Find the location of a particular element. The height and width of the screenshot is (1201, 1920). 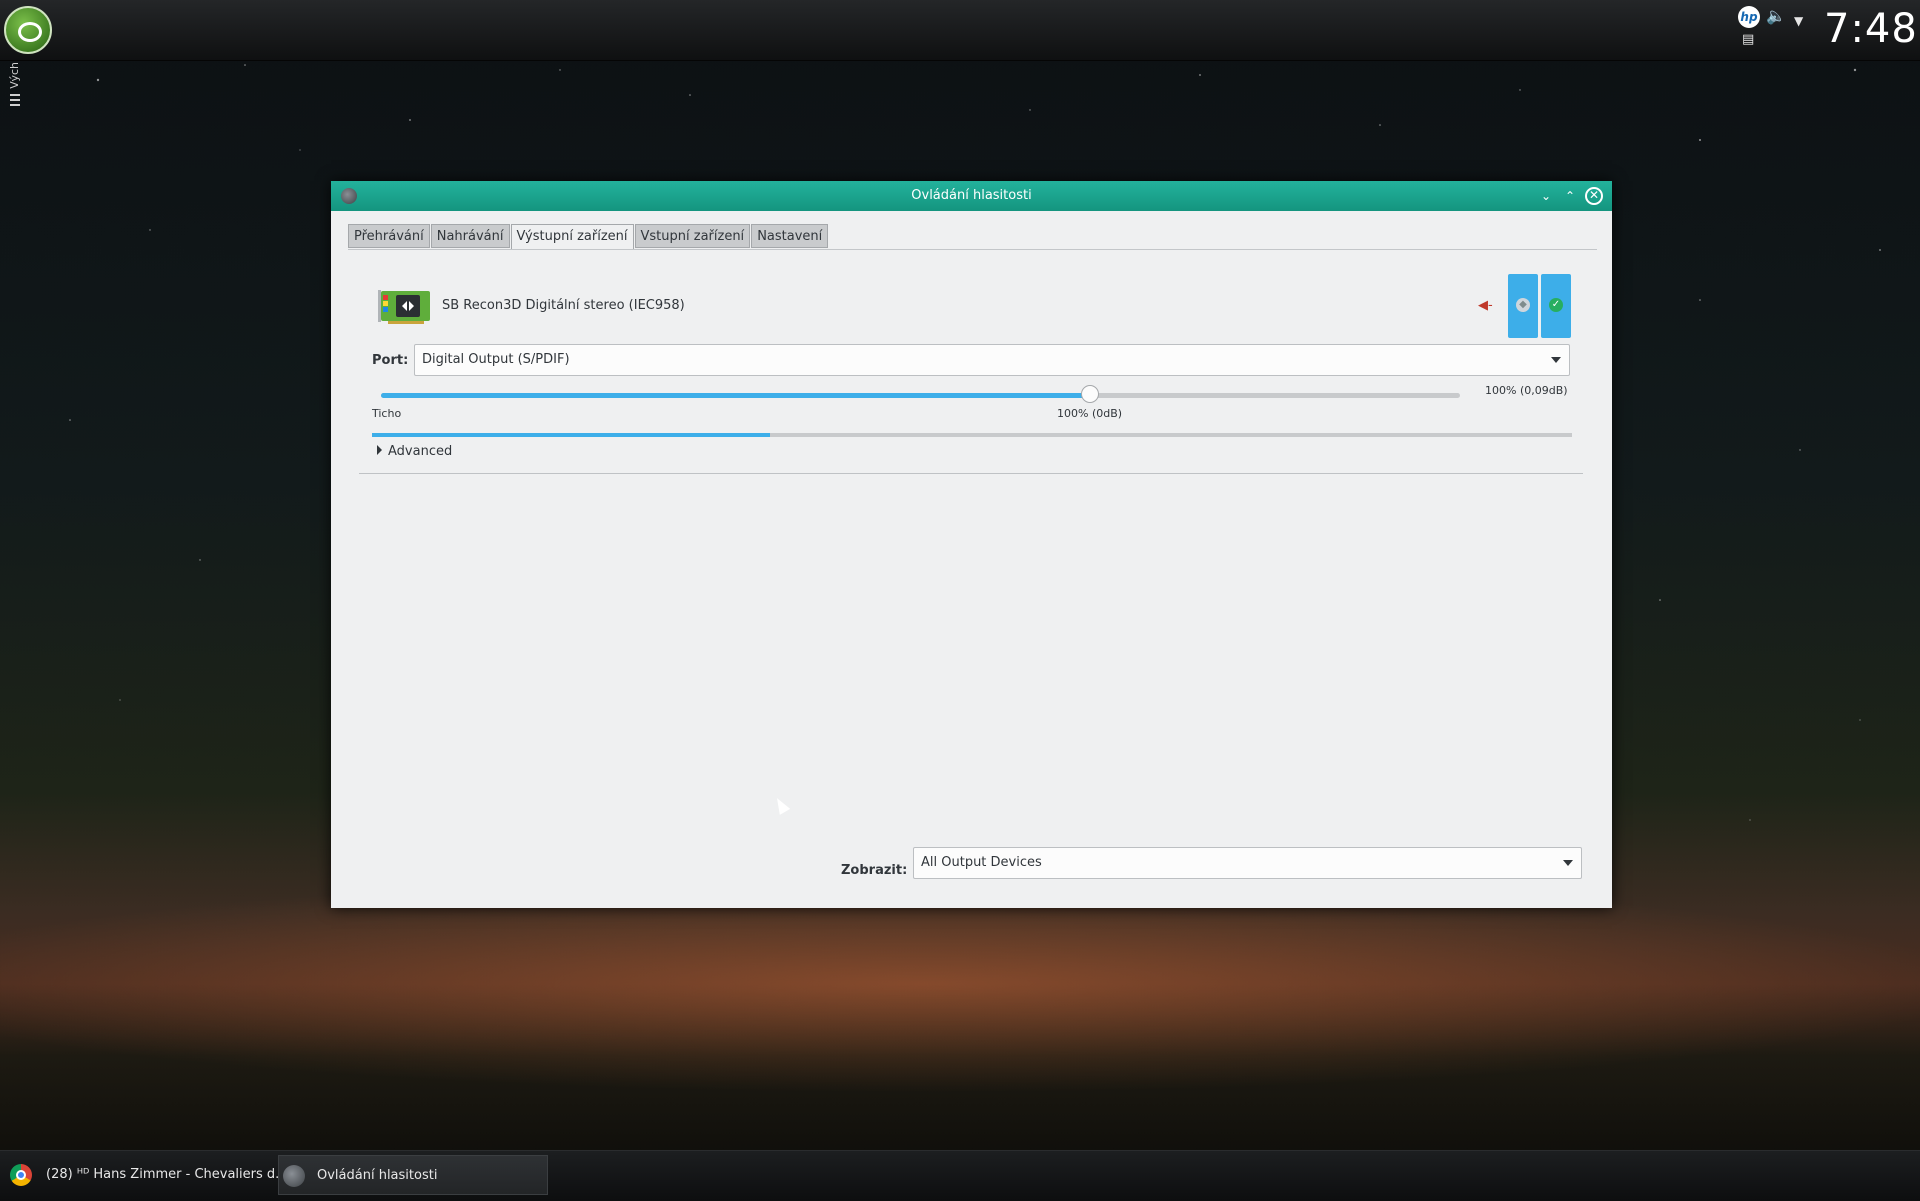

expand-arrow-icon is located at coordinates (379, 450).